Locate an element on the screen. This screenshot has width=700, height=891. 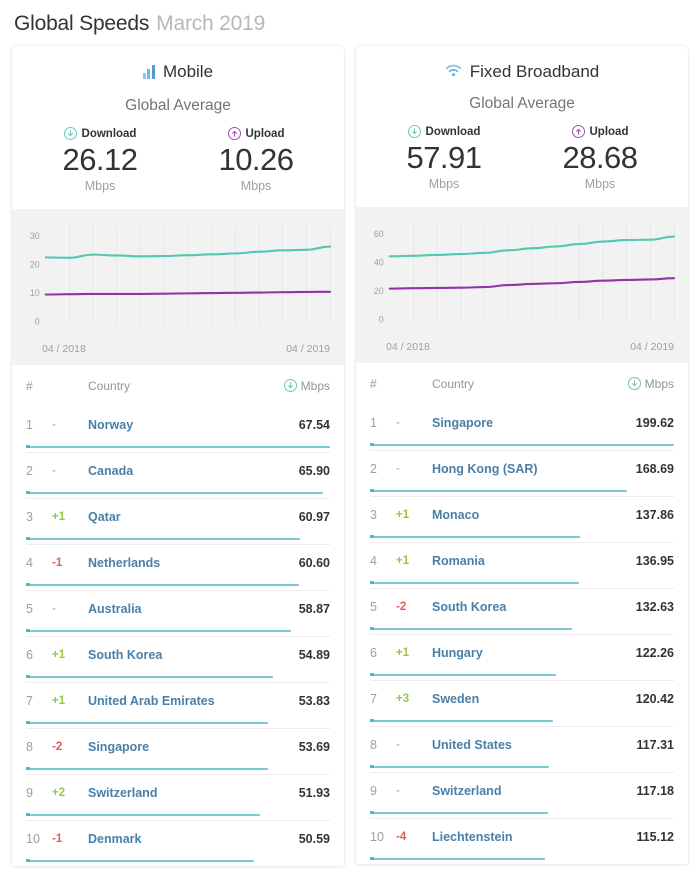
row-country-link: Qatar is located at coordinates (172, 517).